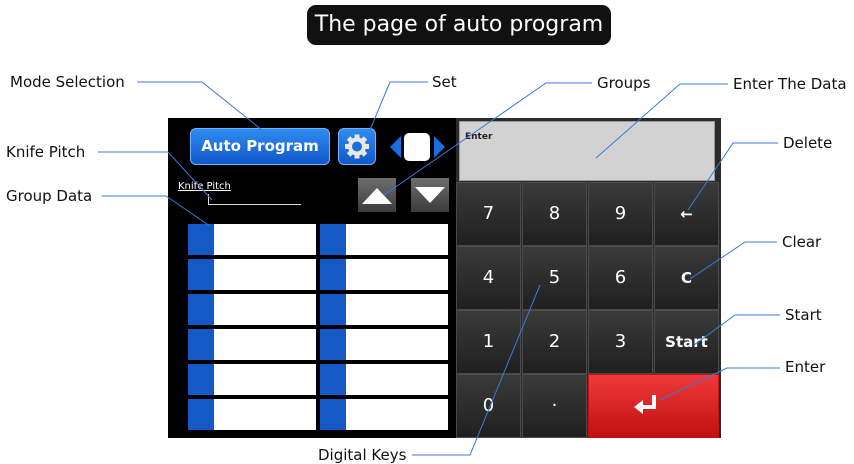 The width and height of the screenshot is (854, 464). Describe the element at coordinates (790, 84) in the screenshot. I see `callout-enter-the-data: Enter The Data` at that location.